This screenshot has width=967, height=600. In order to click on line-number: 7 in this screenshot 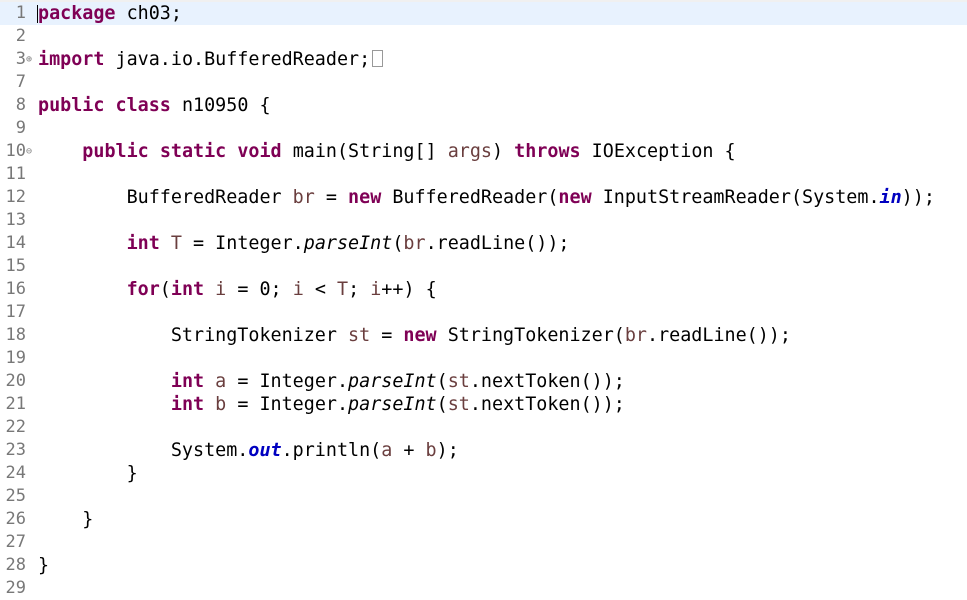, I will do `click(20, 82)`.